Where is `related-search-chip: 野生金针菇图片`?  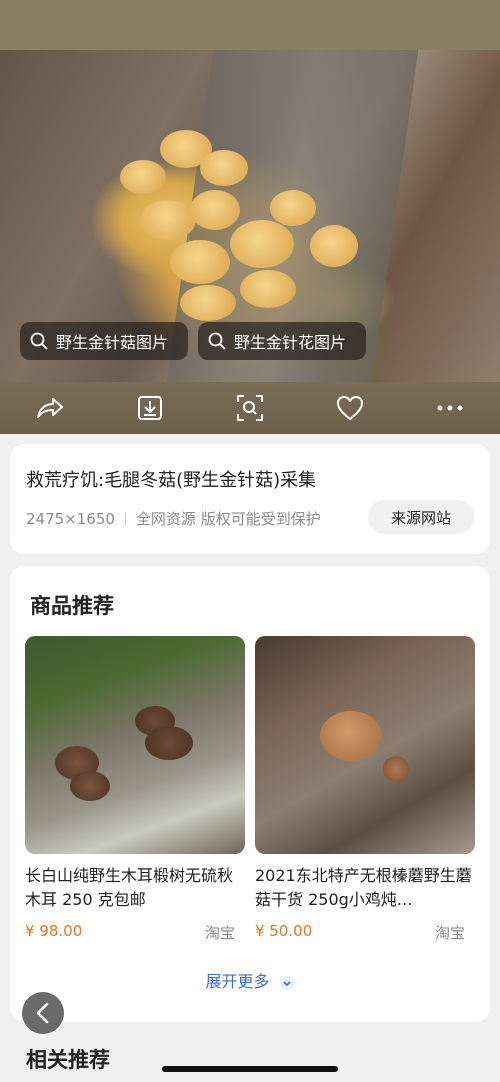
related-search-chip: 野生金针菇图片 is located at coordinates (104, 341).